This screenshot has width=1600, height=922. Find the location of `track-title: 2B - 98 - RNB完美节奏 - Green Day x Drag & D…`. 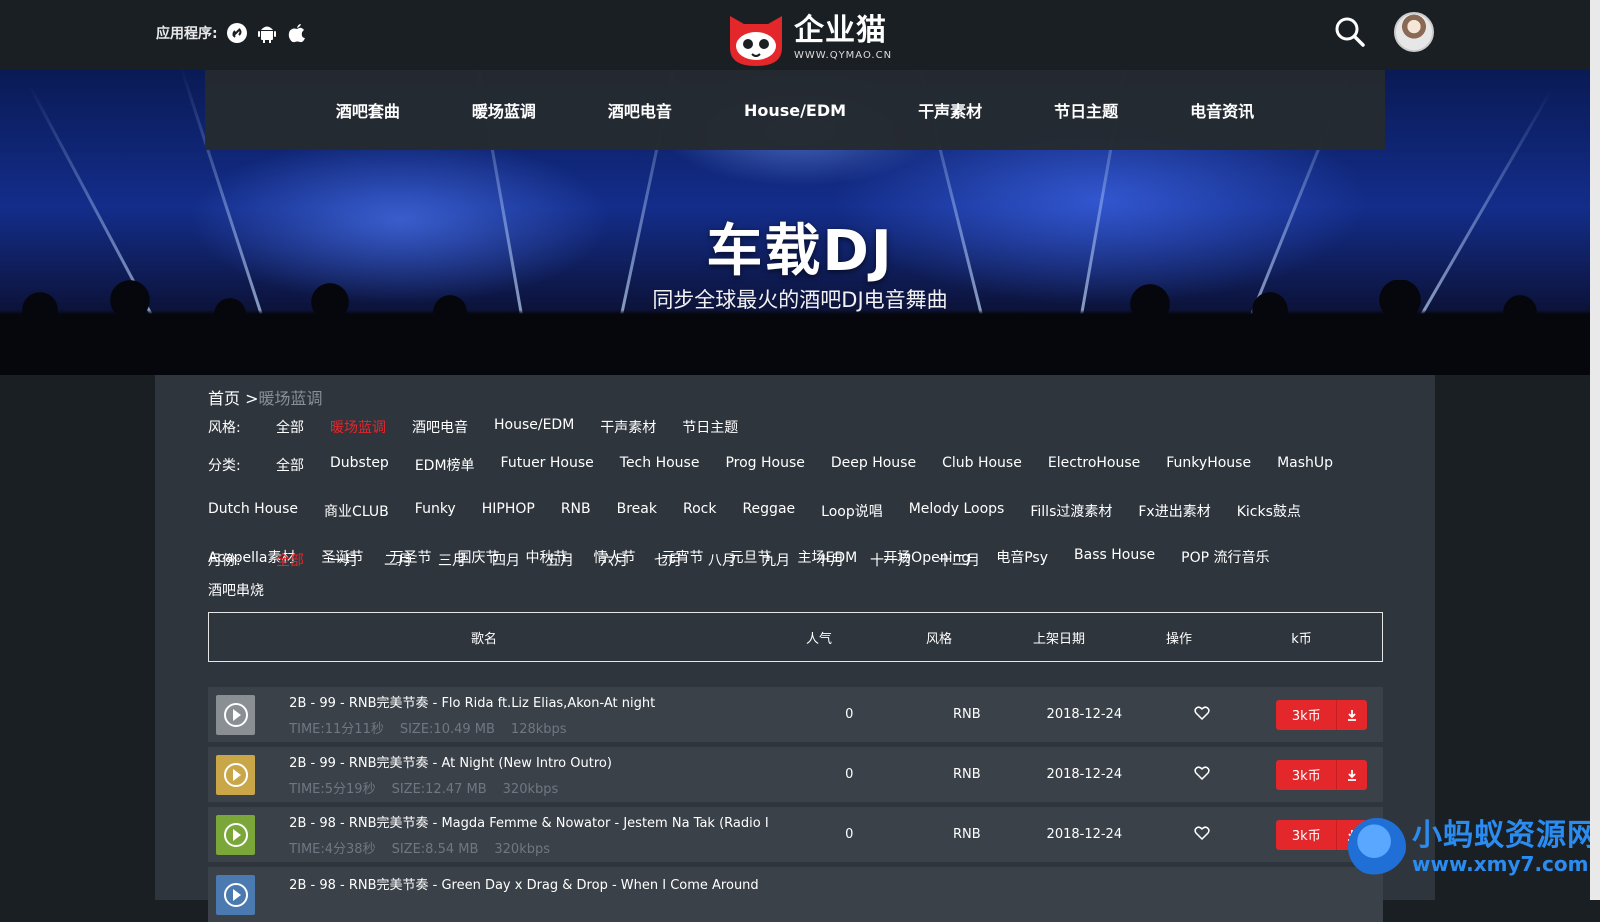

track-title: 2B - 98 - RNB完美节奏 - Green Day x Drag & D… is located at coordinates (539, 883).